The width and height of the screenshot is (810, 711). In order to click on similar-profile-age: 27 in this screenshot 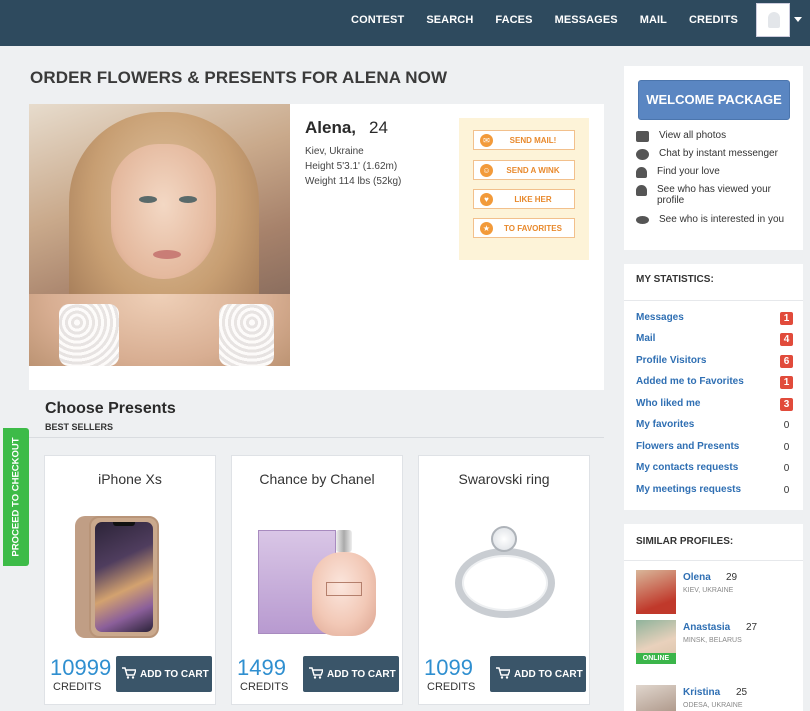, I will do `click(752, 627)`.